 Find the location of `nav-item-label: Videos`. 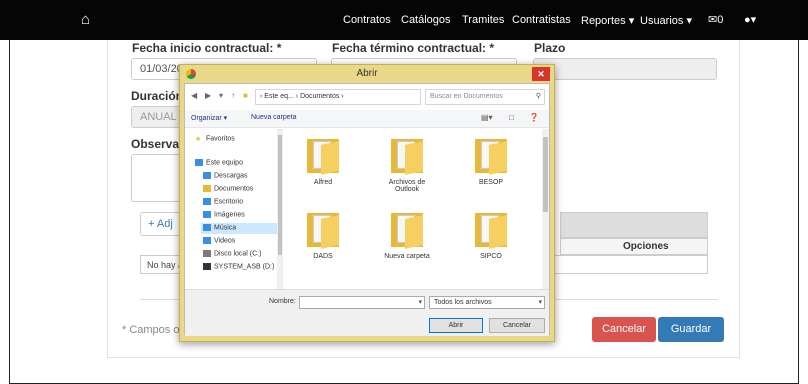

nav-item-label: Videos is located at coordinates (225, 241).